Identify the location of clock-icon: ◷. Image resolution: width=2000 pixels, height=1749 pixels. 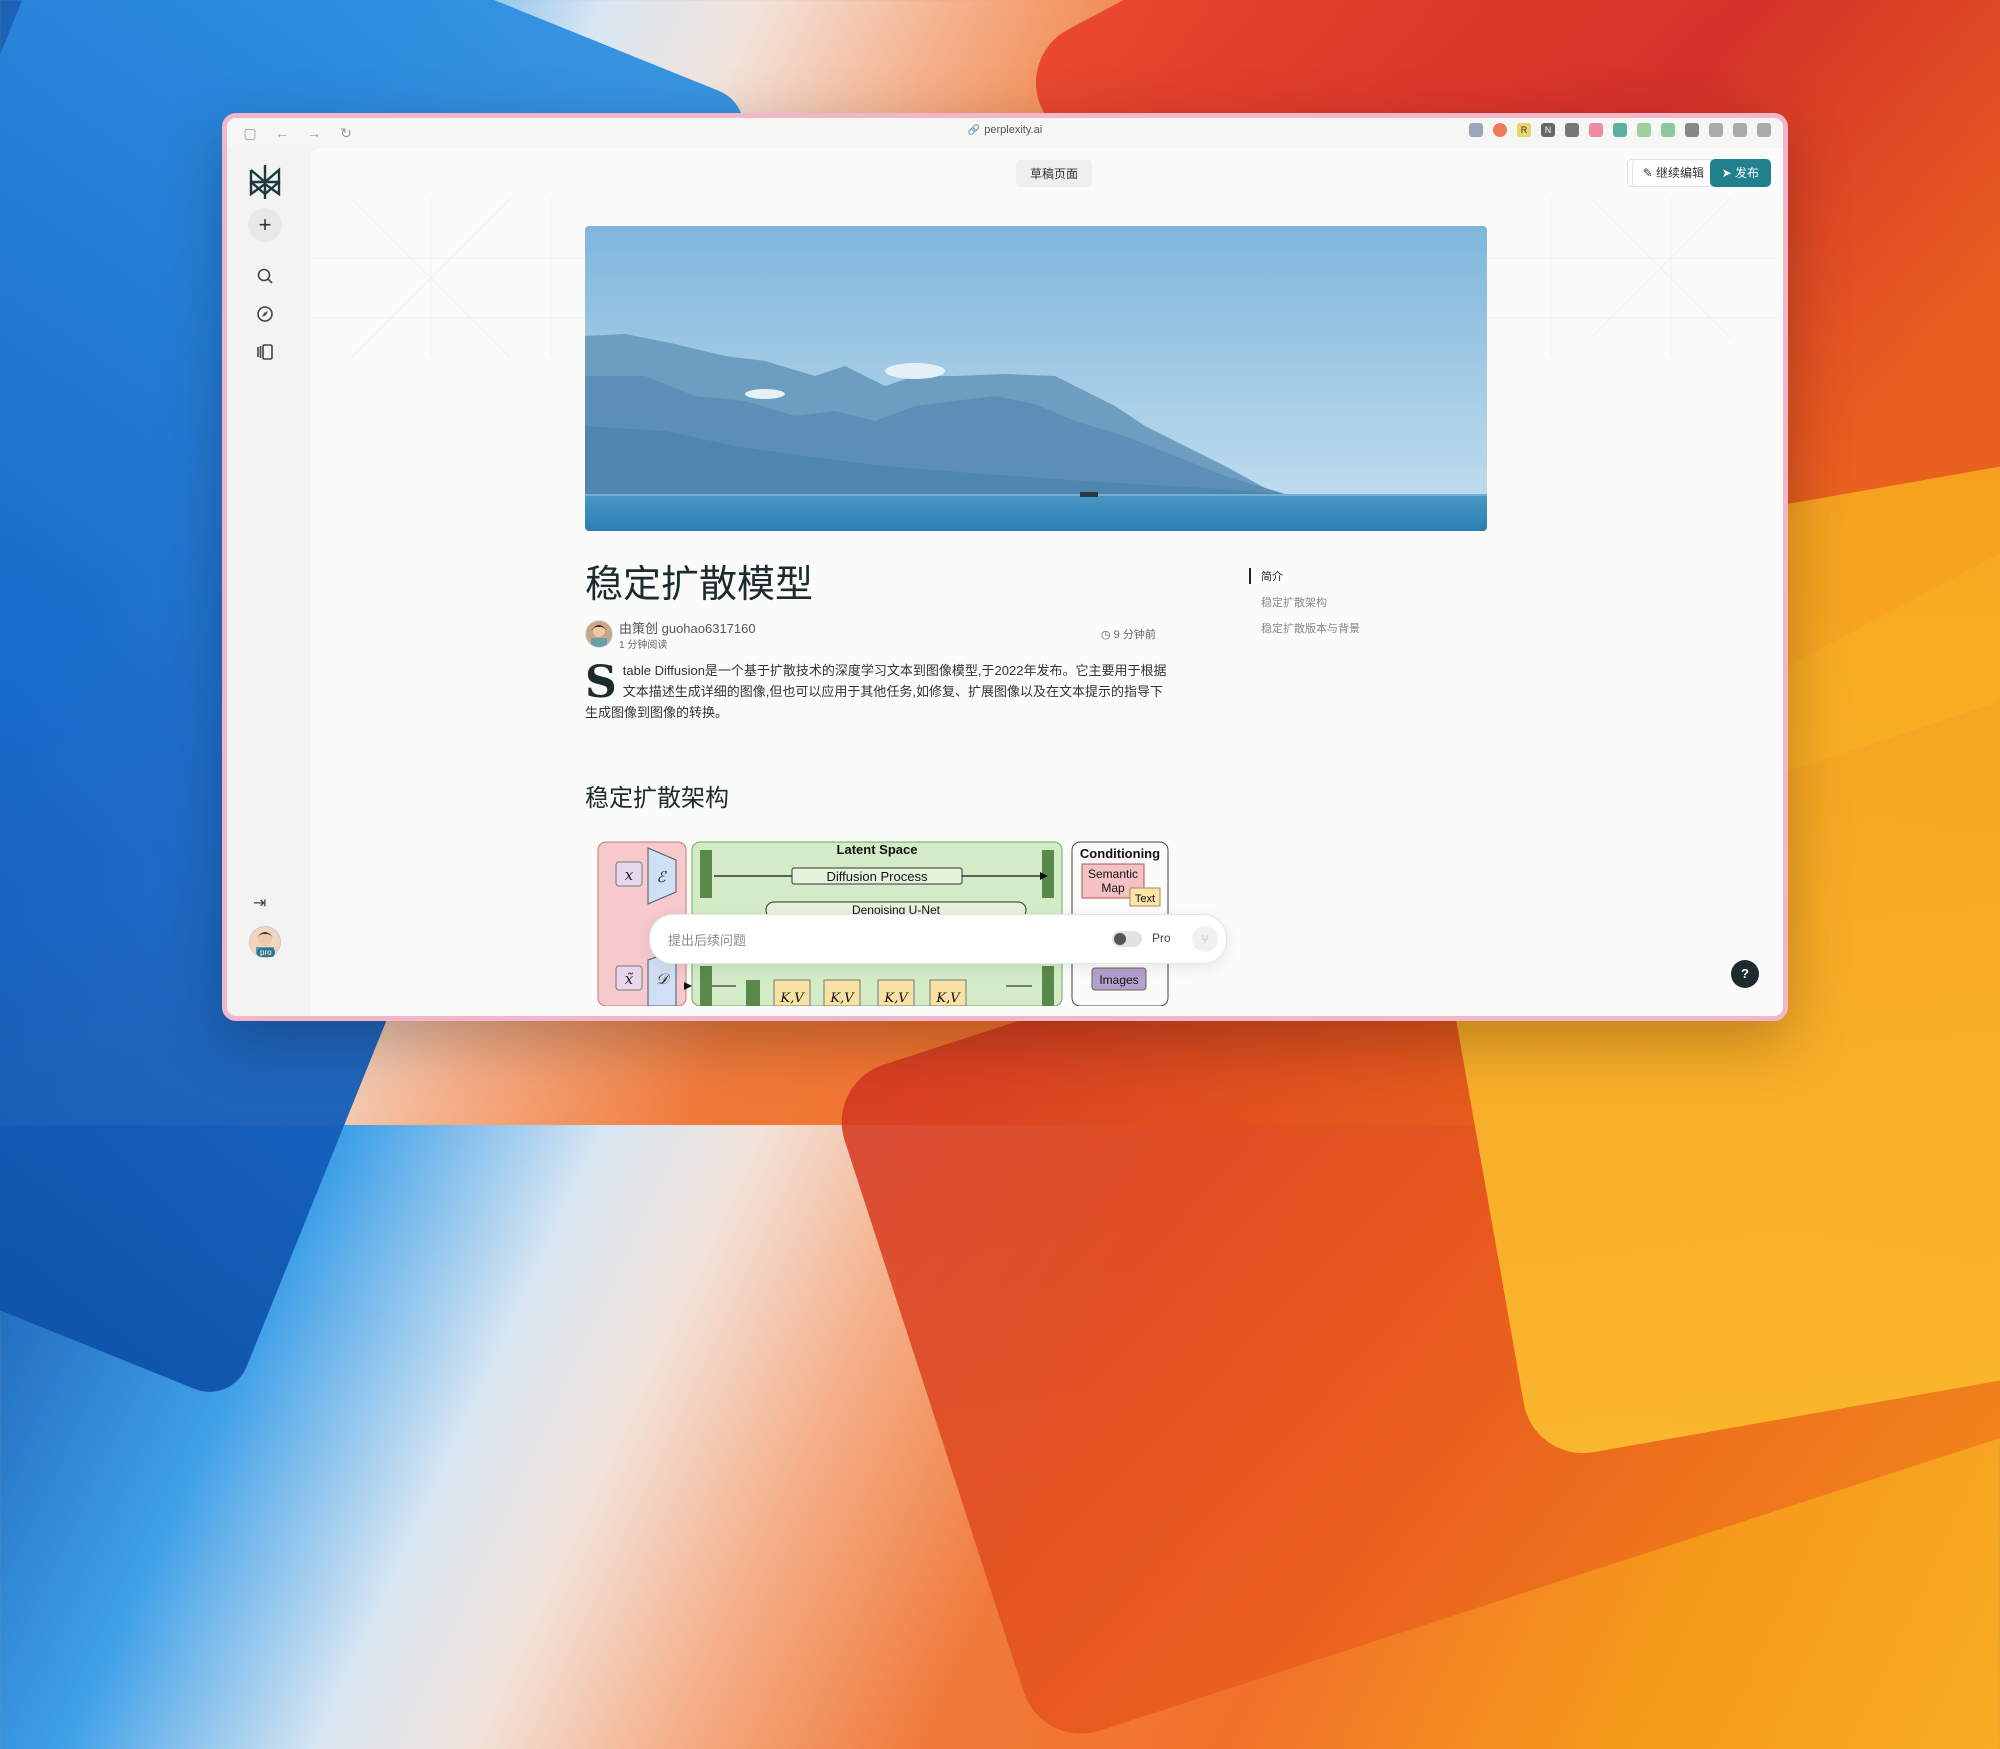
(1106, 635).